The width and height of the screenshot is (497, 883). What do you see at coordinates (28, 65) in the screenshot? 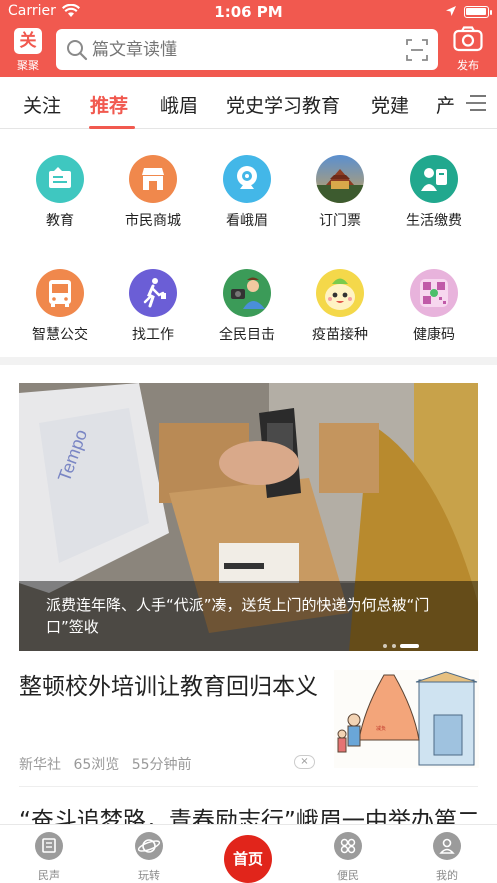
I see `logo-label: 聚聚` at bounding box center [28, 65].